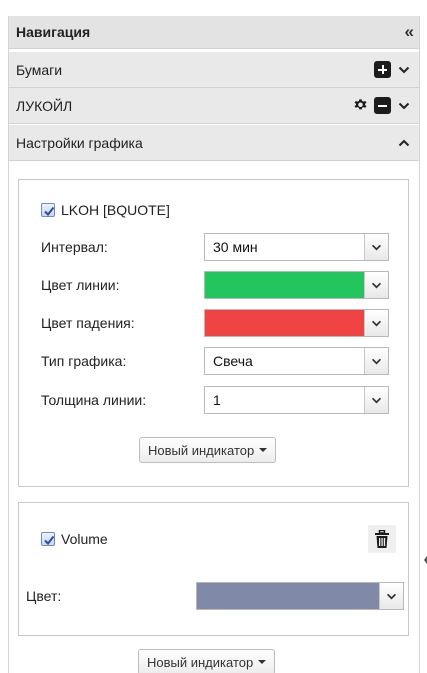 This screenshot has width=427, height=673. What do you see at coordinates (284, 323) in the screenshot?
I see `fall-color-swatch` at bounding box center [284, 323].